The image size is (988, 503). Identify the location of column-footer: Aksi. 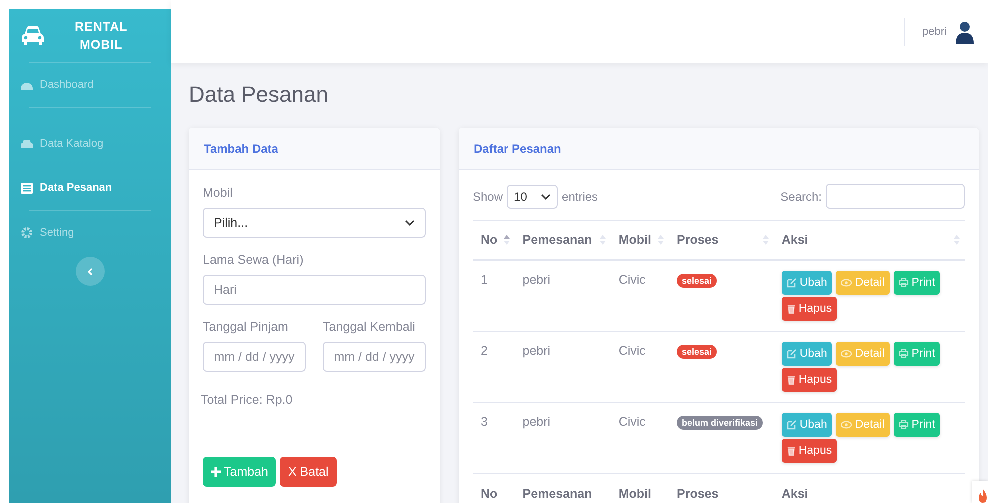
(869, 488).